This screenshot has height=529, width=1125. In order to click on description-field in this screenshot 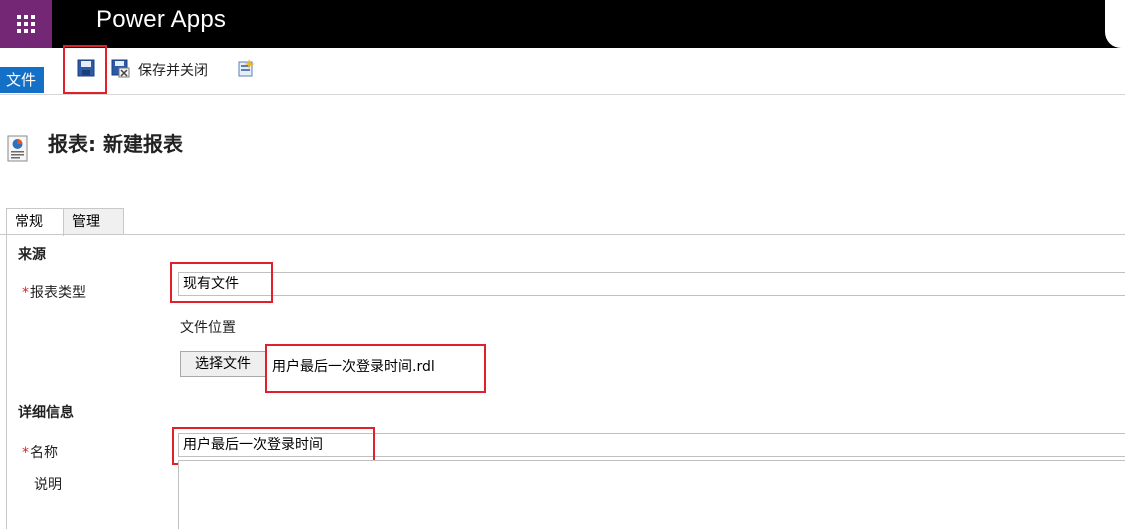, I will do `click(651, 494)`.